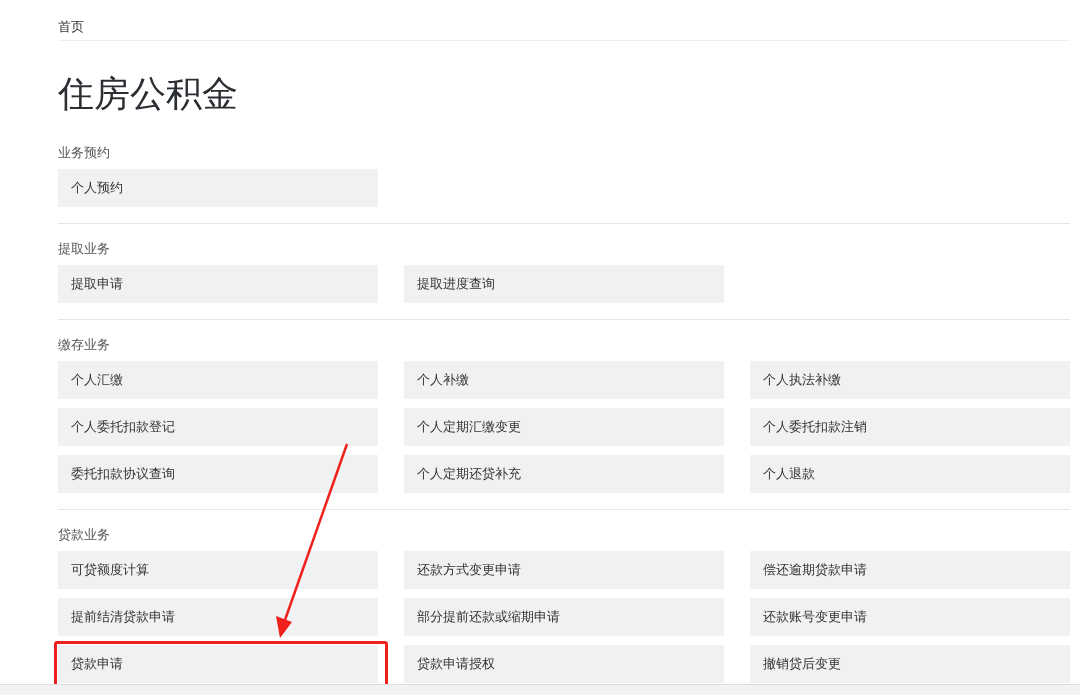  Describe the element at coordinates (148, 94) in the screenshot. I see `page-title: 住房公积金` at that location.